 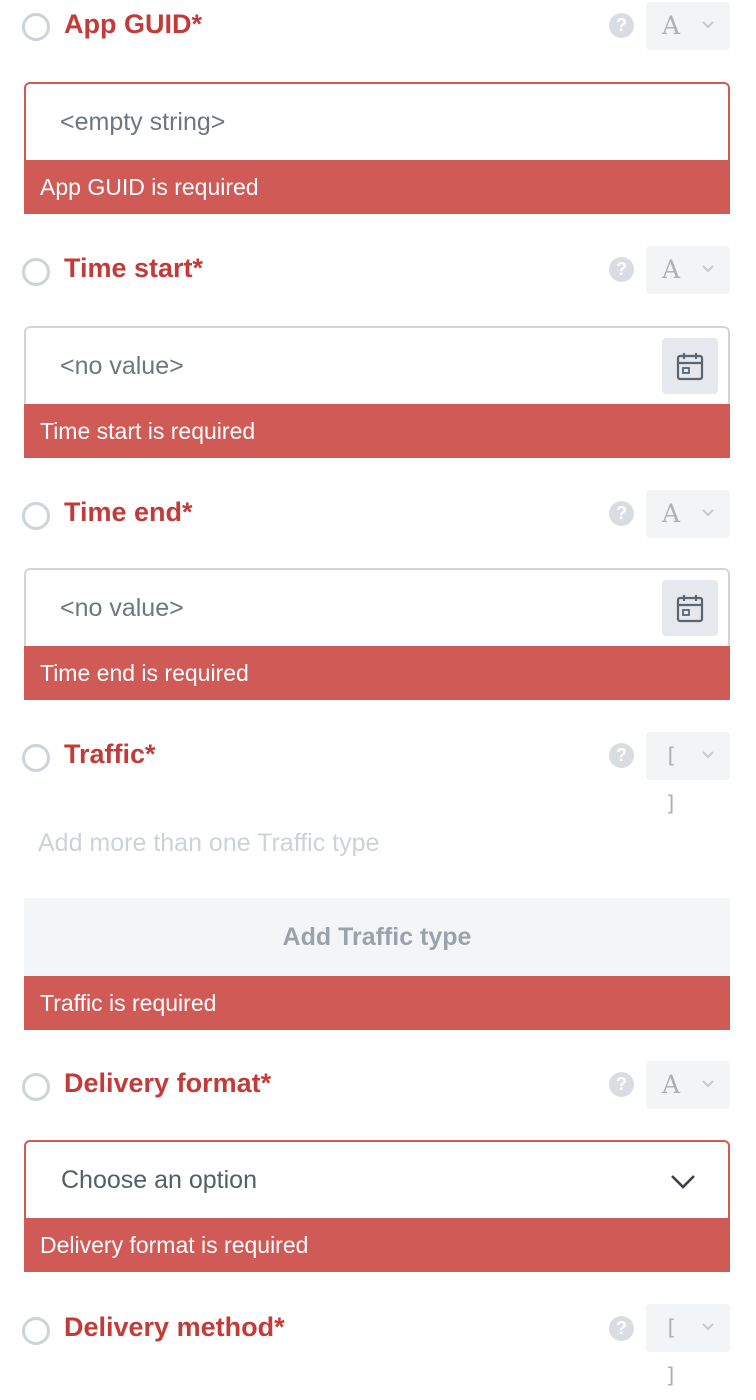 I want to click on traffic-hint: Add more than one Traffic type, so click(x=209, y=843).